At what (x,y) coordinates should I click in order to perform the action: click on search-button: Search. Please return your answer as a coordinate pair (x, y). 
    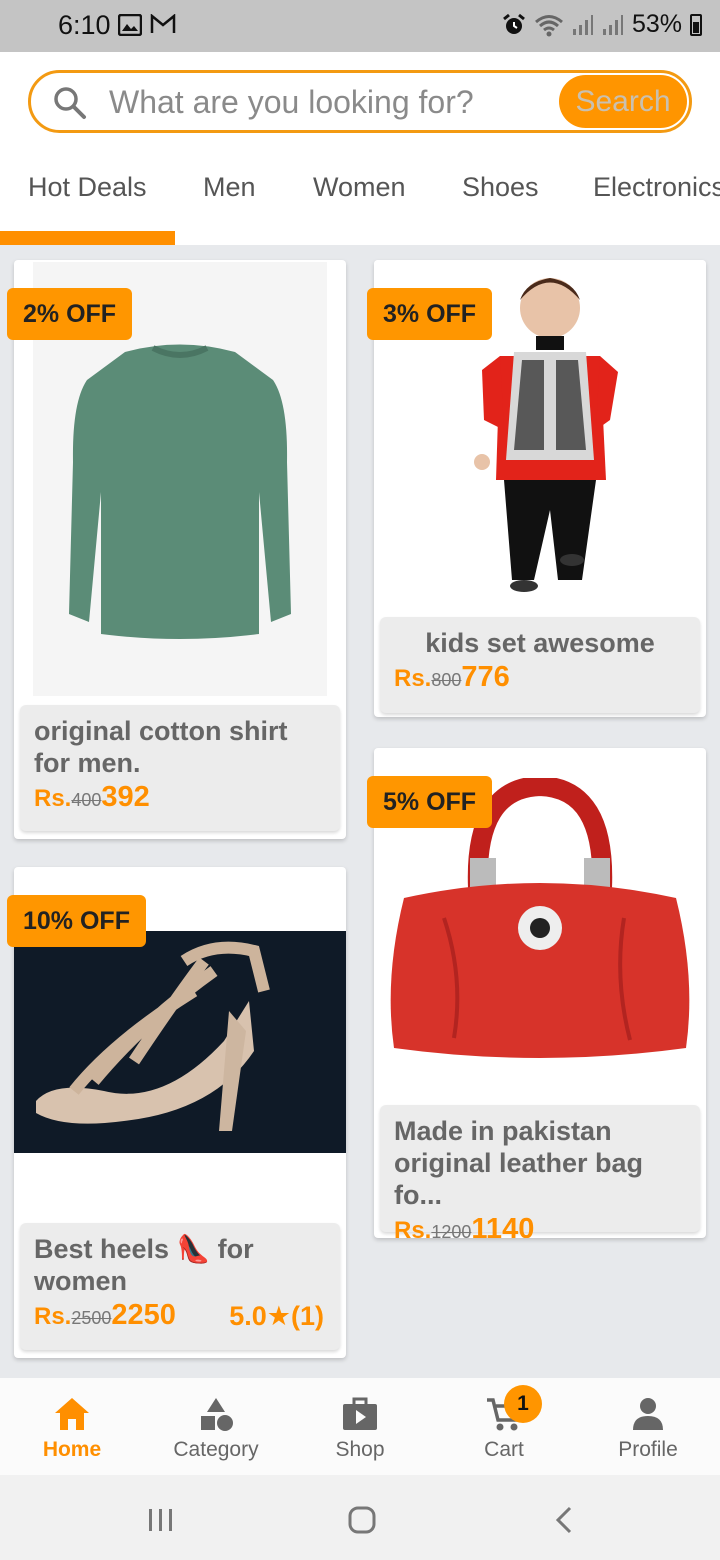
    Looking at the image, I should click on (623, 101).